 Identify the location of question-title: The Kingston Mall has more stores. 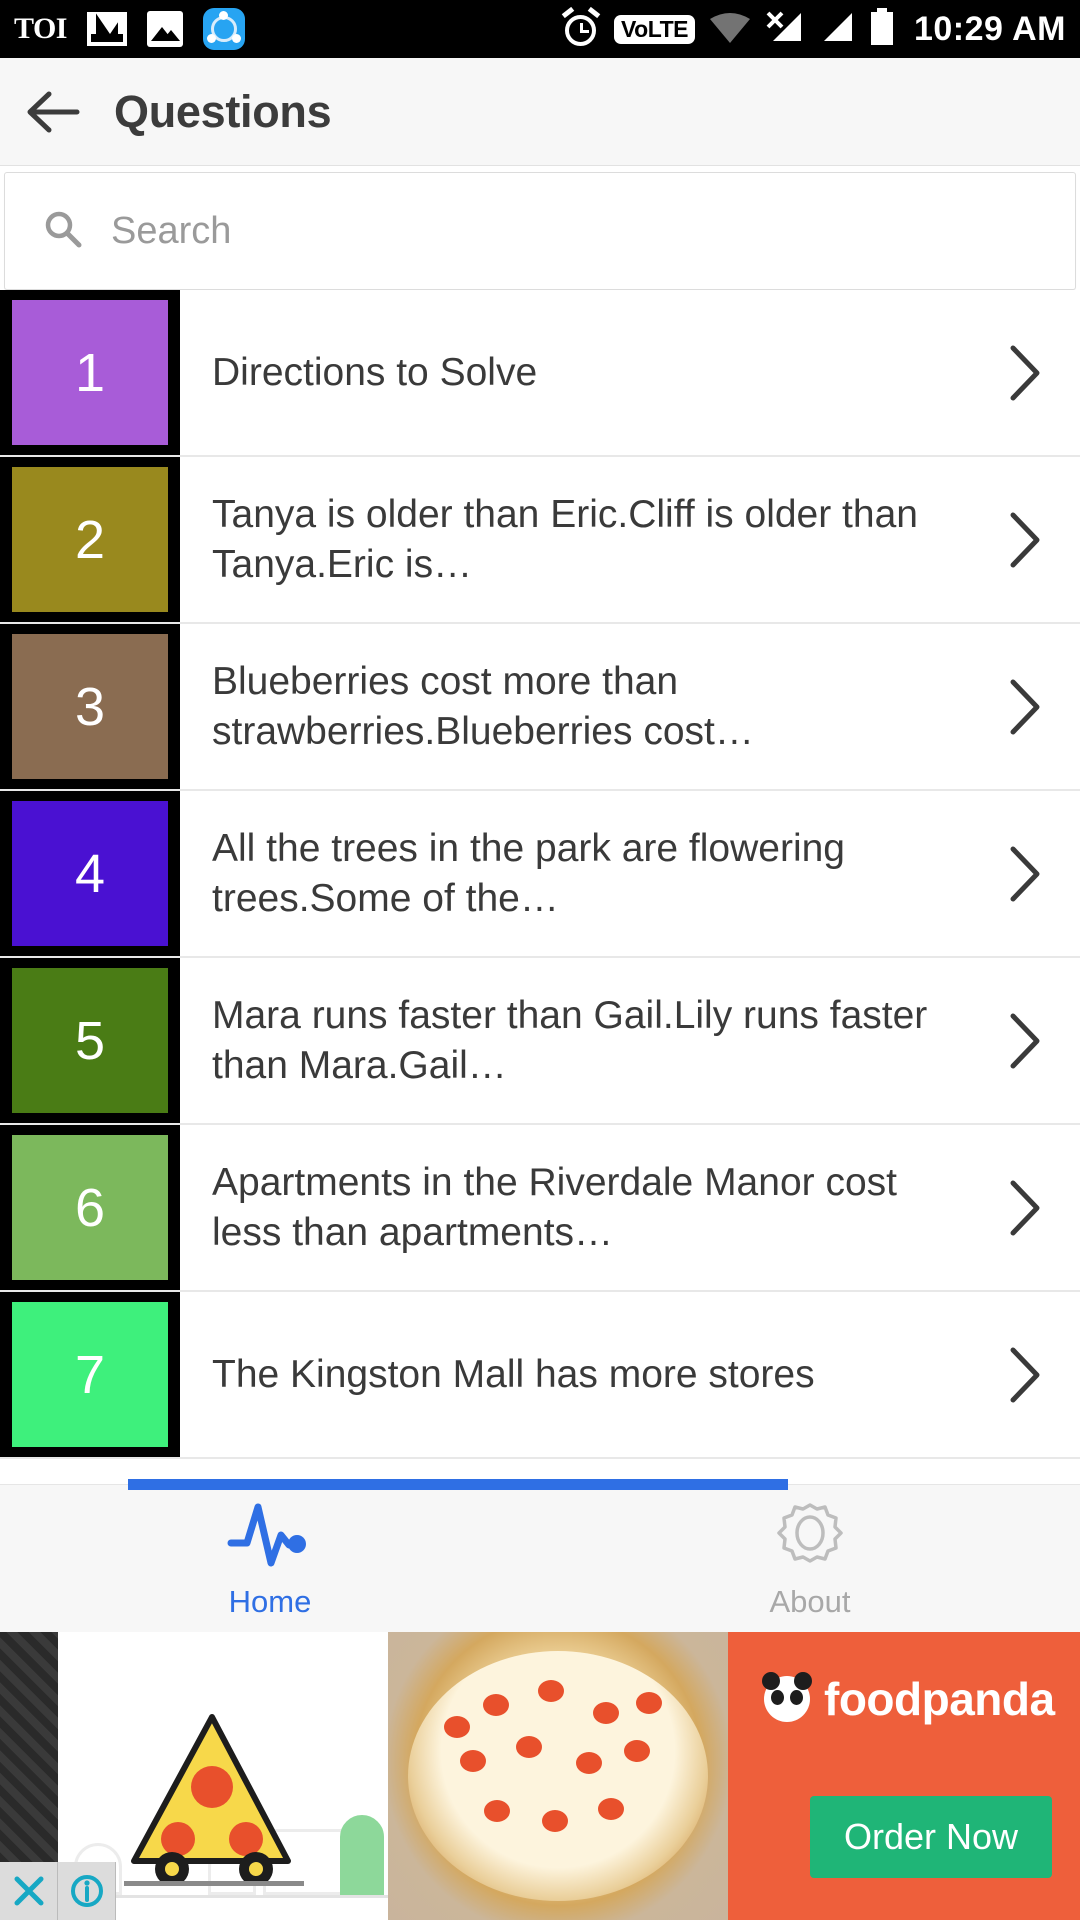
(513, 1374).